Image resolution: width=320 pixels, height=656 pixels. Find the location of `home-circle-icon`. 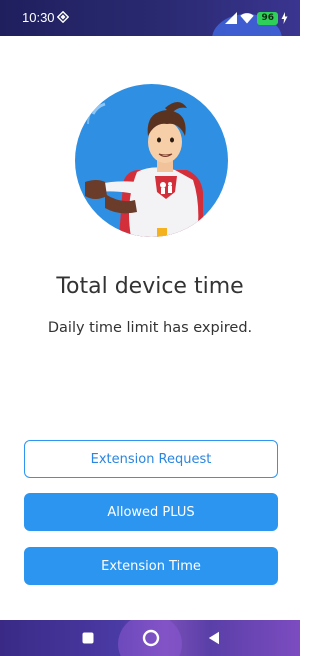

home-circle-icon is located at coordinates (151, 638).